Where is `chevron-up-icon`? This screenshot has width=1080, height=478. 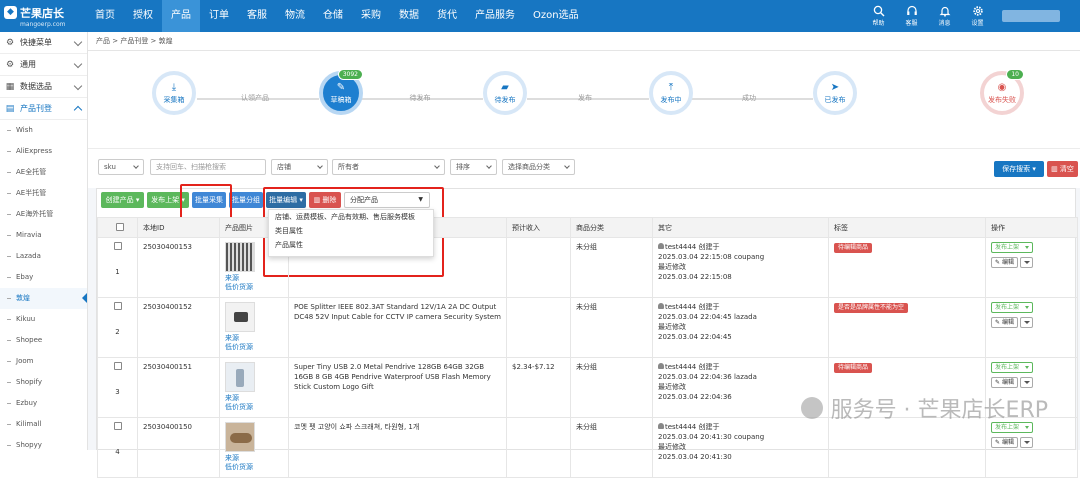 chevron-up-icon is located at coordinates (78, 110).